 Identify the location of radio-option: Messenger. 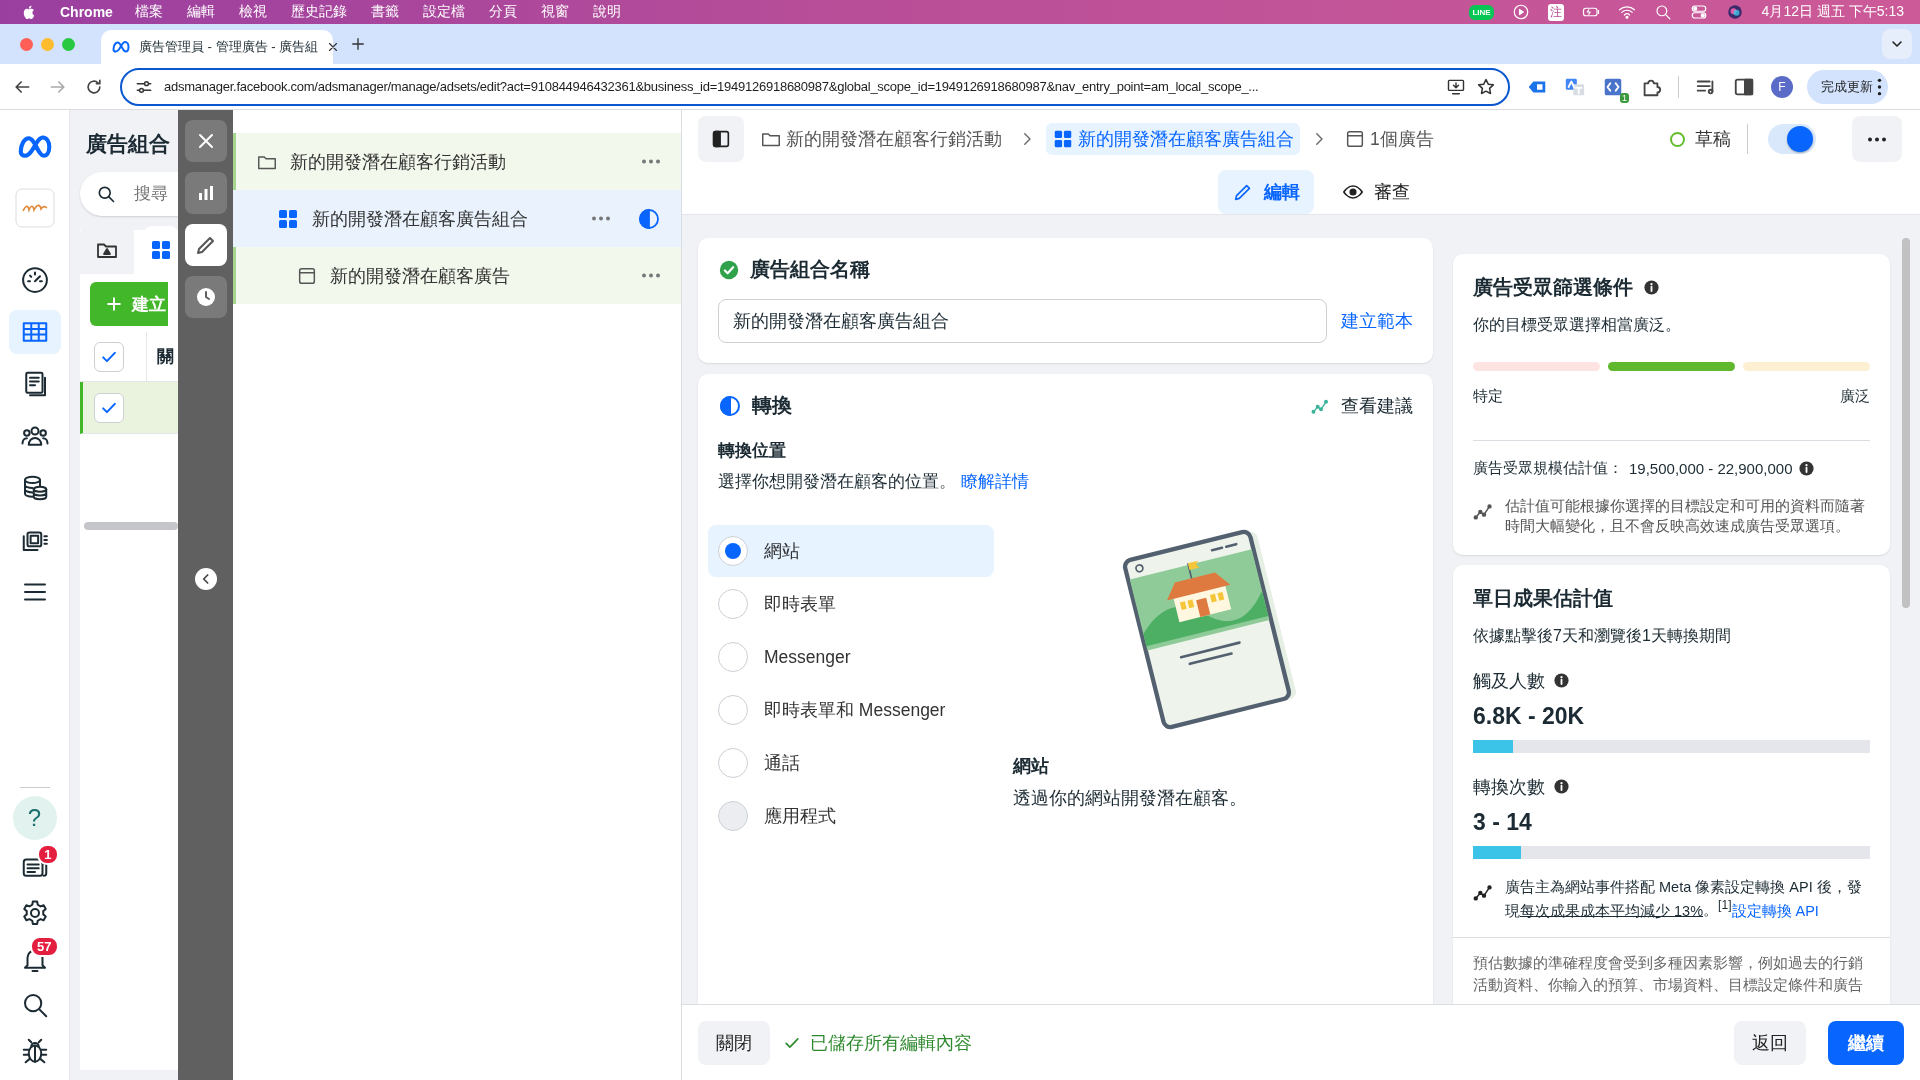
(851, 657).